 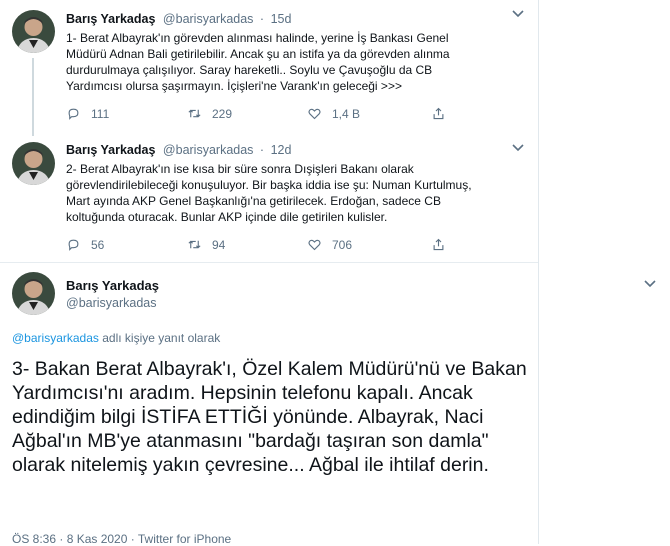 What do you see at coordinates (159, 338) in the screenshot?
I see `reply-suffix: adlı kişiye yanıt olarak` at bounding box center [159, 338].